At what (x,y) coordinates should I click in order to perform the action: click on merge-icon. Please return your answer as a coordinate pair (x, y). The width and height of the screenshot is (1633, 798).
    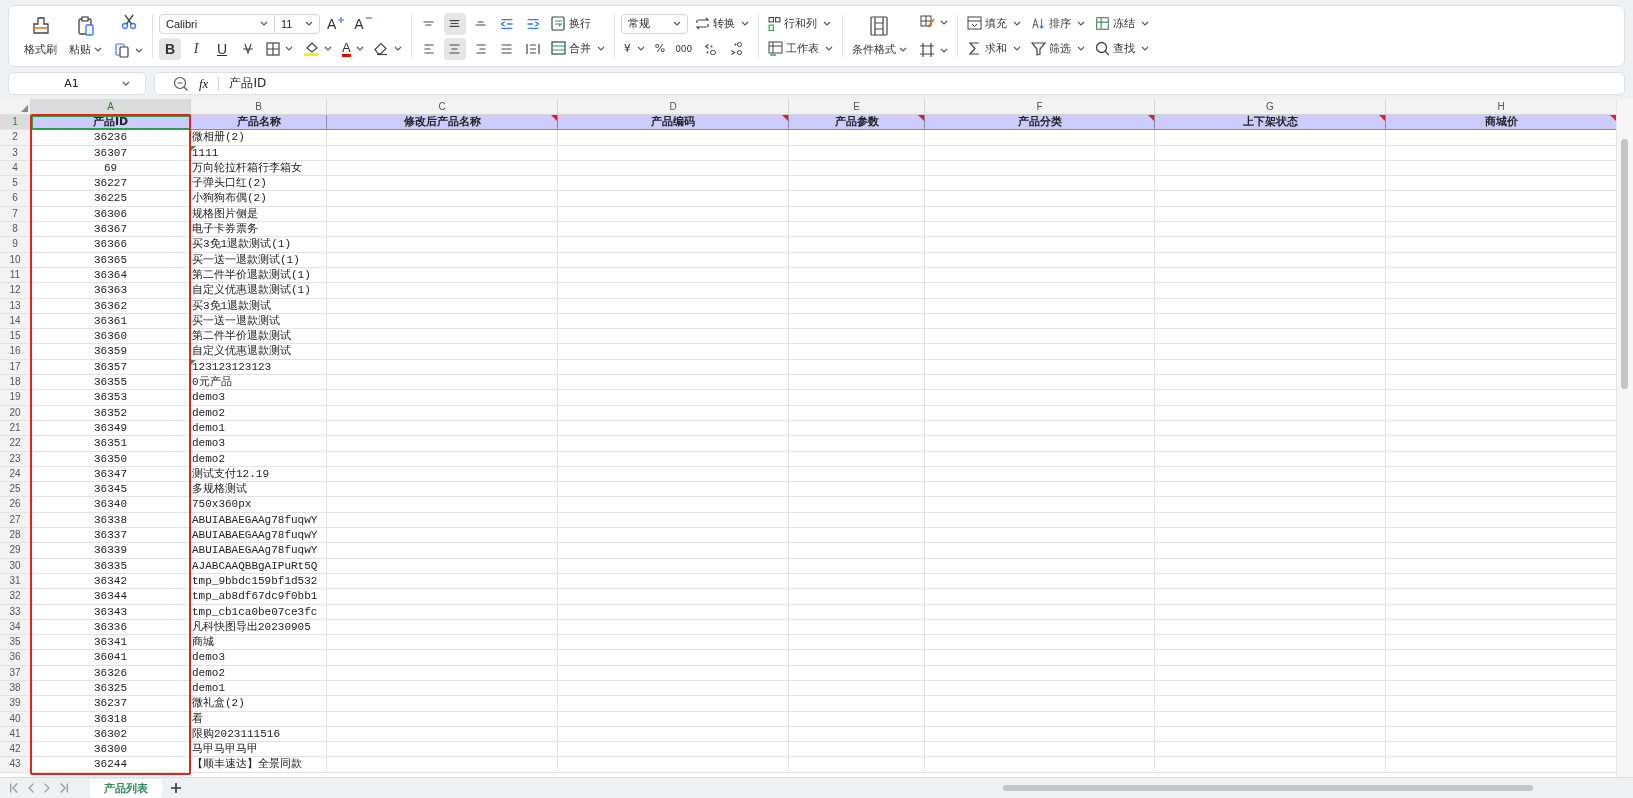
    Looking at the image, I should click on (558, 48).